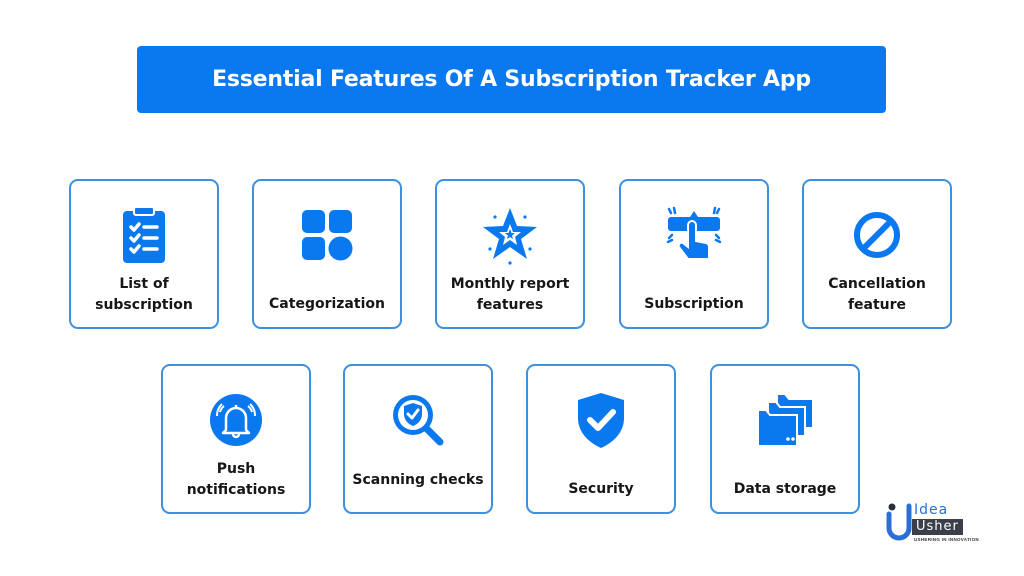  Describe the element at coordinates (236, 420) in the screenshot. I see `bell-icon` at that location.